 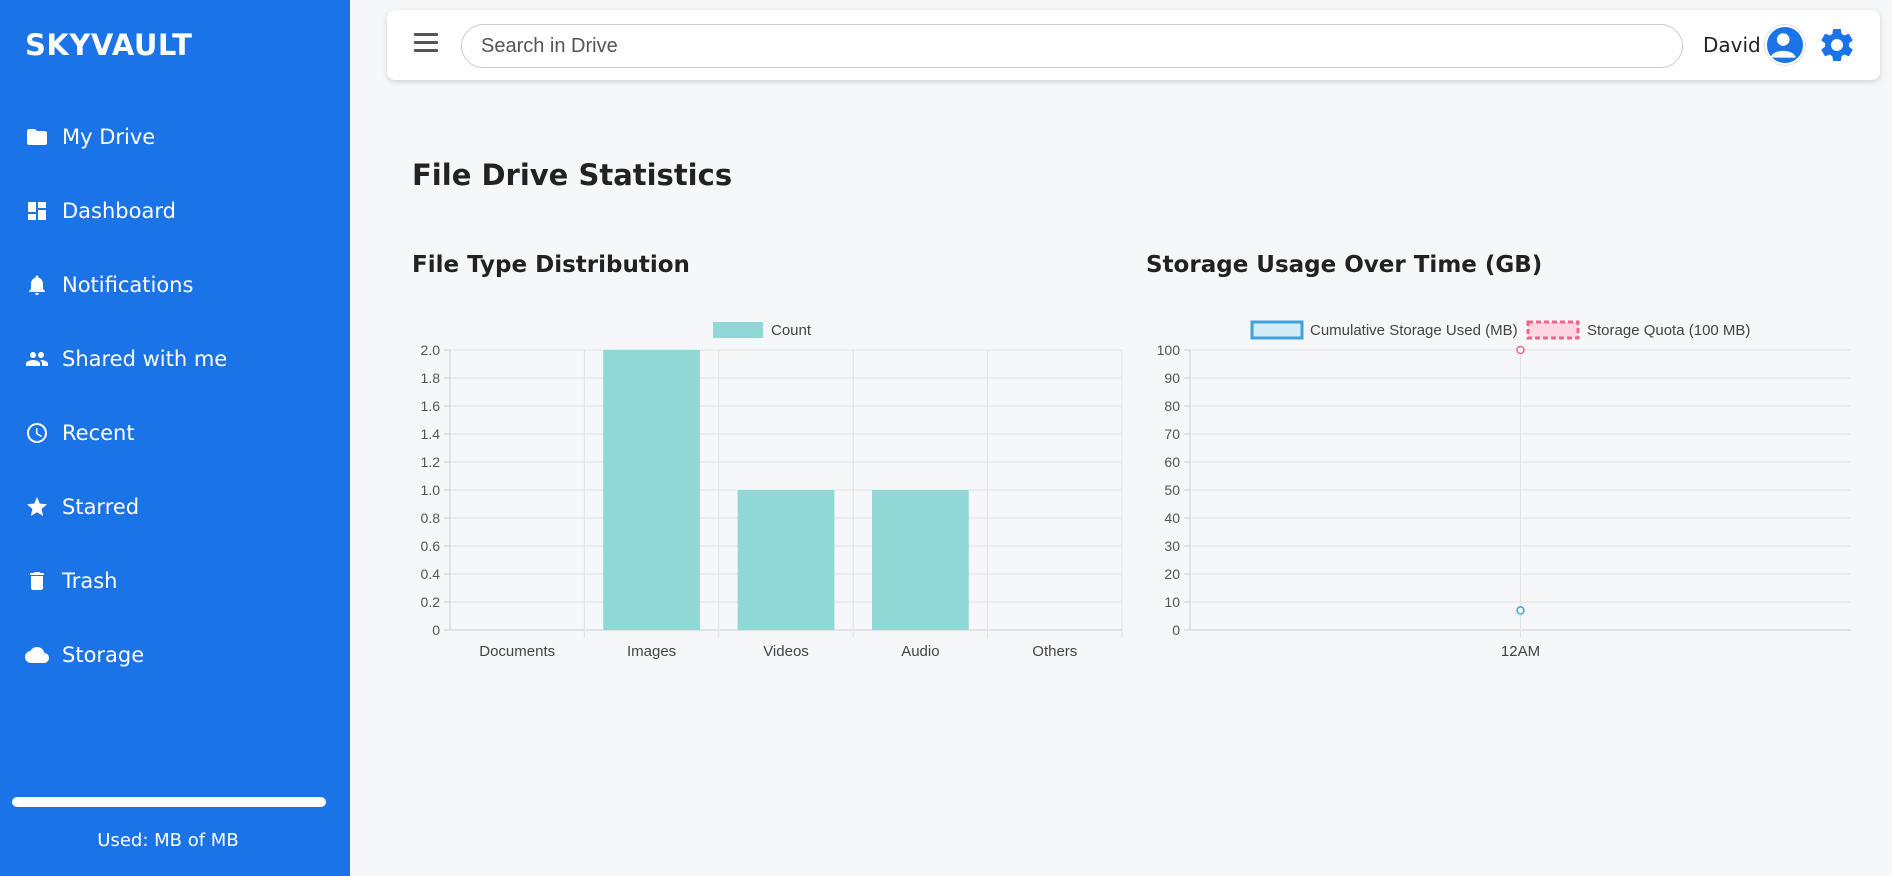 What do you see at coordinates (175, 433) in the screenshot?
I see `sidebar-item-recent: Recent` at bounding box center [175, 433].